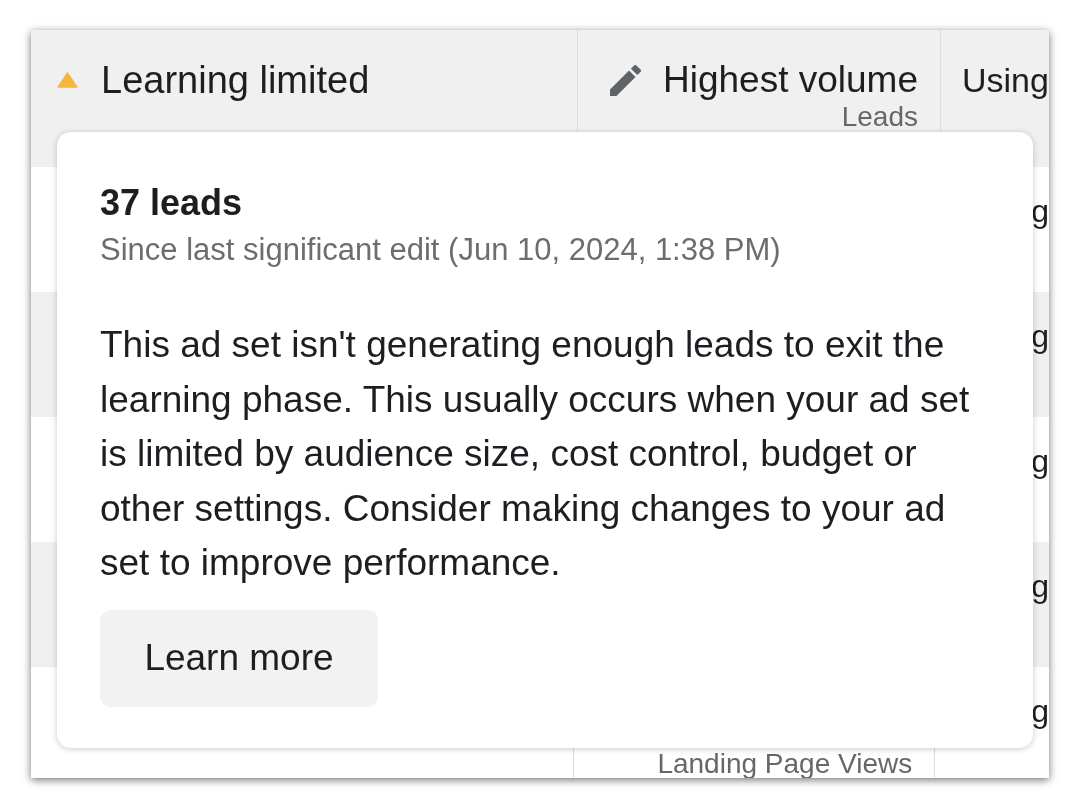 The height and width of the screenshot is (798, 1080). Describe the element at coordinates (625, 80) in the screenshot. I see `pencil-icon` at that location.